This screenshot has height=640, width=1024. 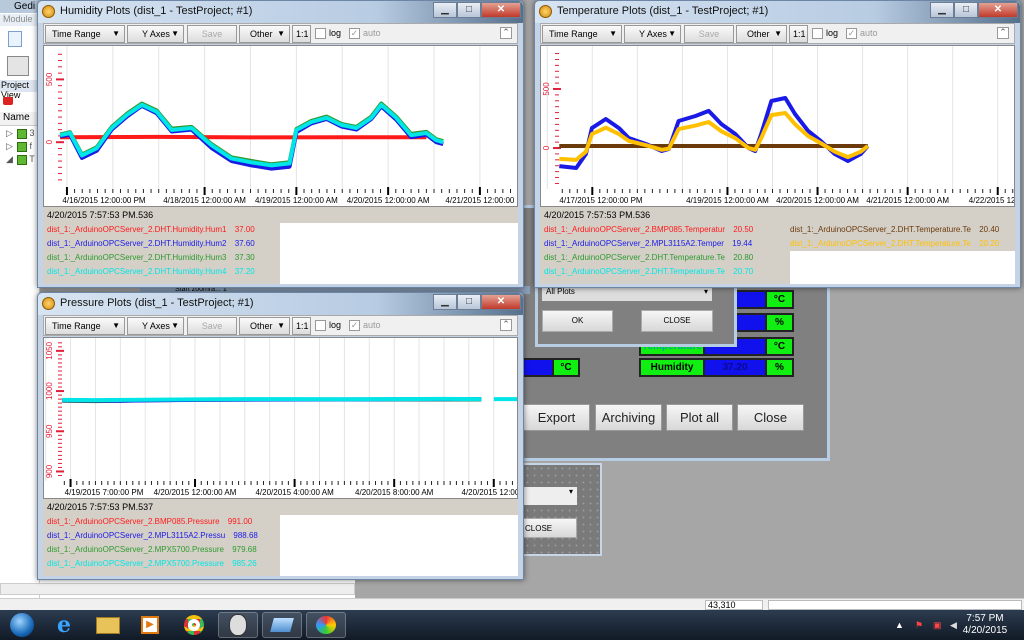 What do you see at coordinates (20, 119) in the screenshot?
I see `name-column-header: Name` at bounding box center [20, 119].